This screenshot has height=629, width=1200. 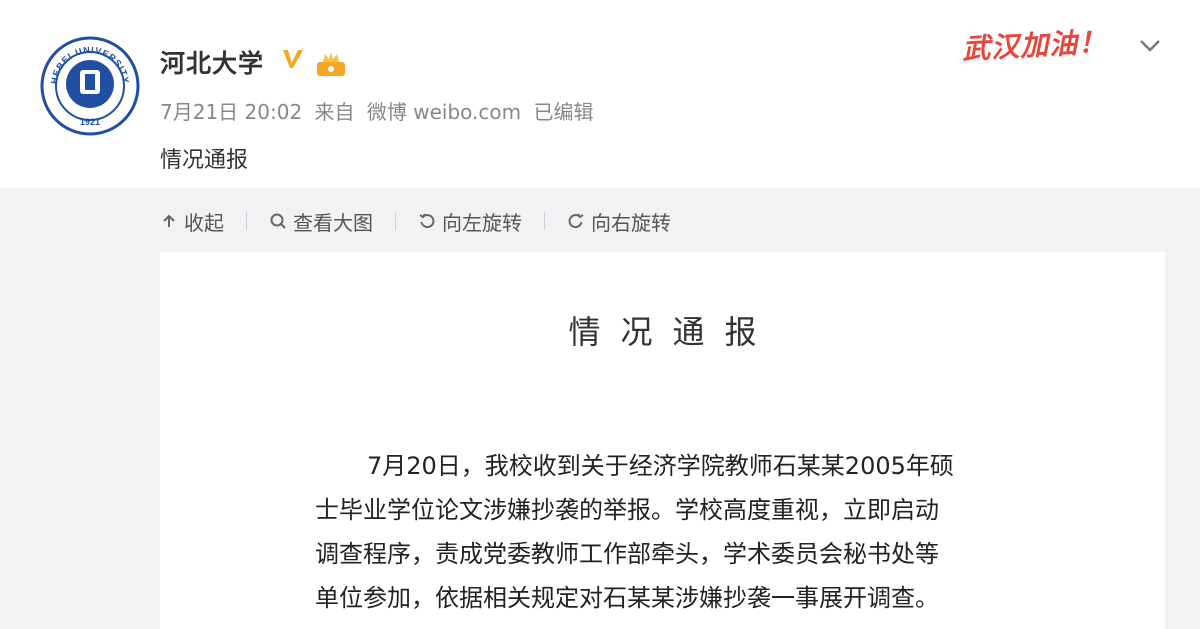 I want to click on post-date: 7月21日 20:02, so click(x=231, y=112).